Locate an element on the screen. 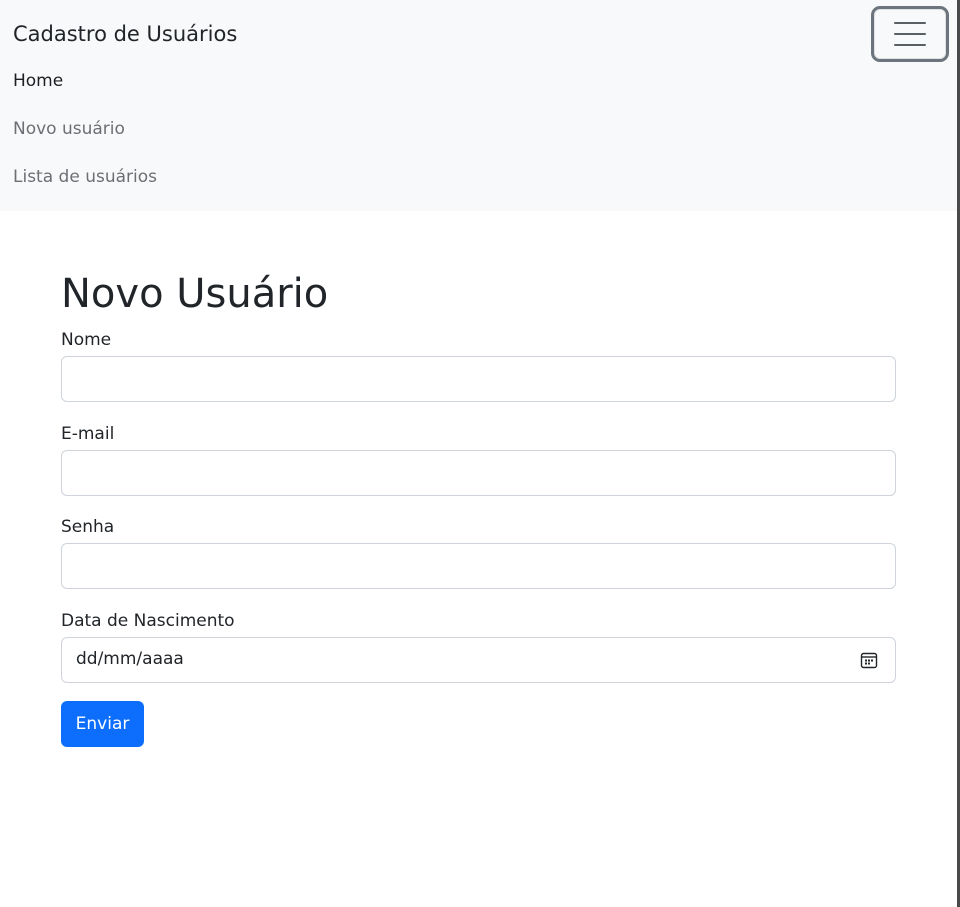 This screenshot has height=907, width=960. nav-link-novo-usuario: Novo usuário is located at coordinates (69, 129).